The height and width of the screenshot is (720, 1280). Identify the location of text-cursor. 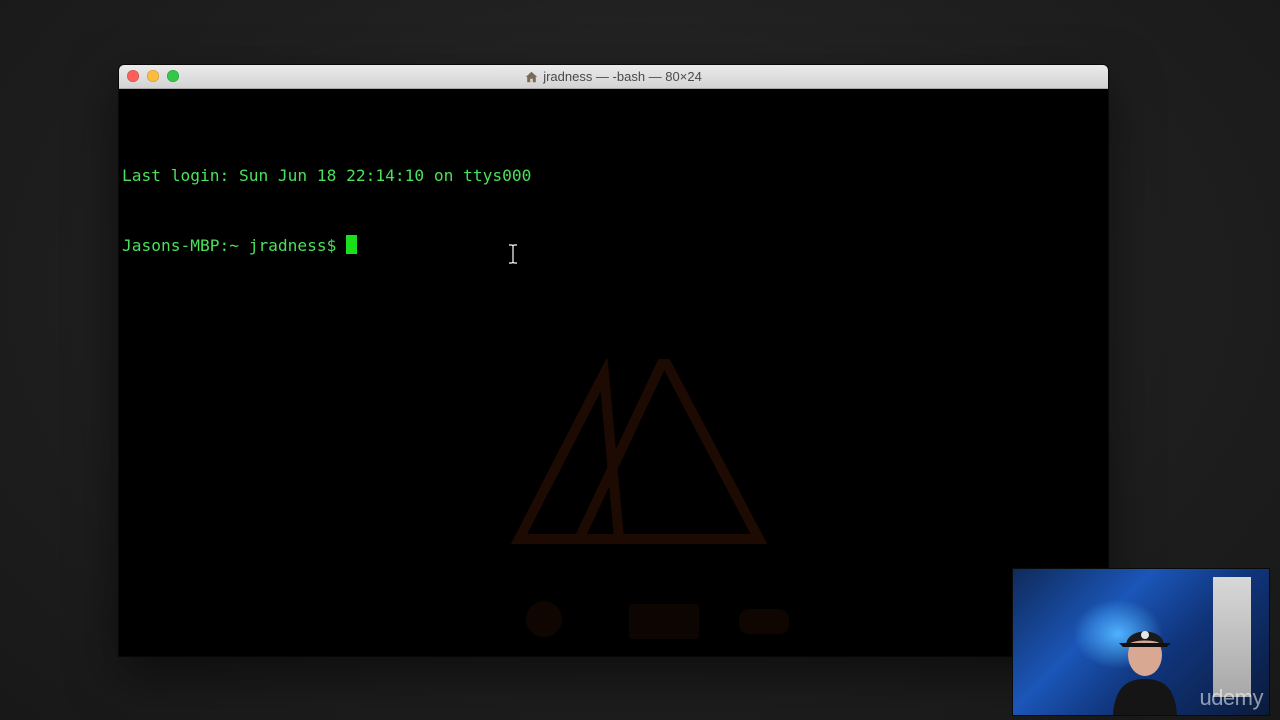
(352, 244).